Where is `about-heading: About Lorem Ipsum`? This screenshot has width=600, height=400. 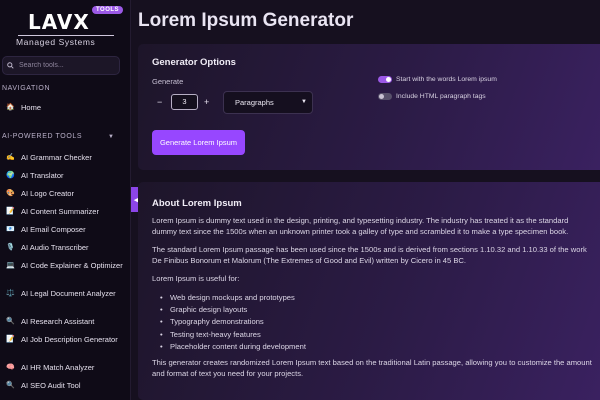
about-heading: About Lorem Ipsum is located at coordinates (197, 203).